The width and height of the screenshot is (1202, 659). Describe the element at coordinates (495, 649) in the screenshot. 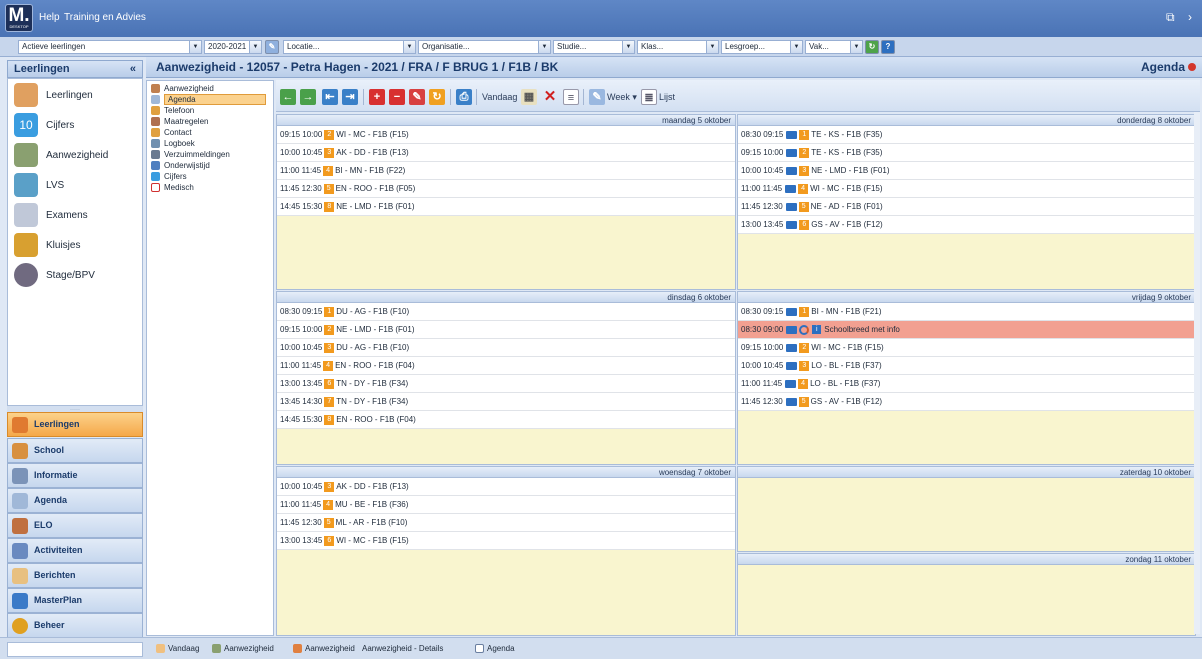

I see `status-tab-agenda: Agenda` at that location.